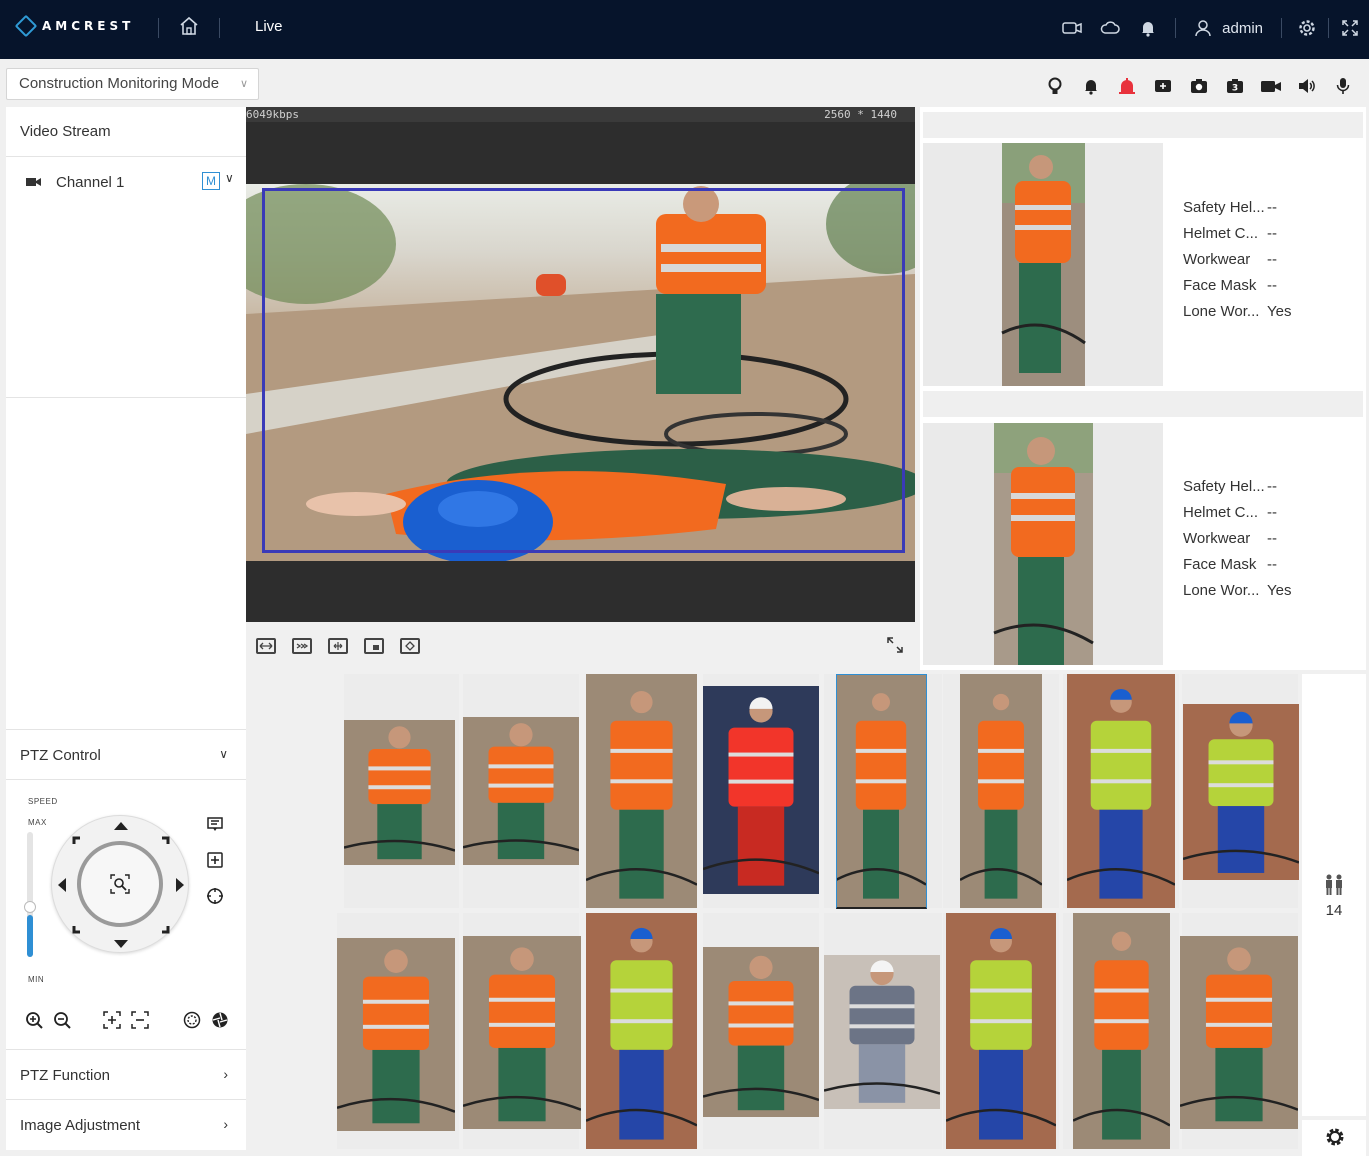 Image resolution: width=1369 pixels, height=1156 pixels. What do you see at coordinates (30, 907) in the screenshot?
I see `speed-slider-handle` at bounding box center [30, 907].